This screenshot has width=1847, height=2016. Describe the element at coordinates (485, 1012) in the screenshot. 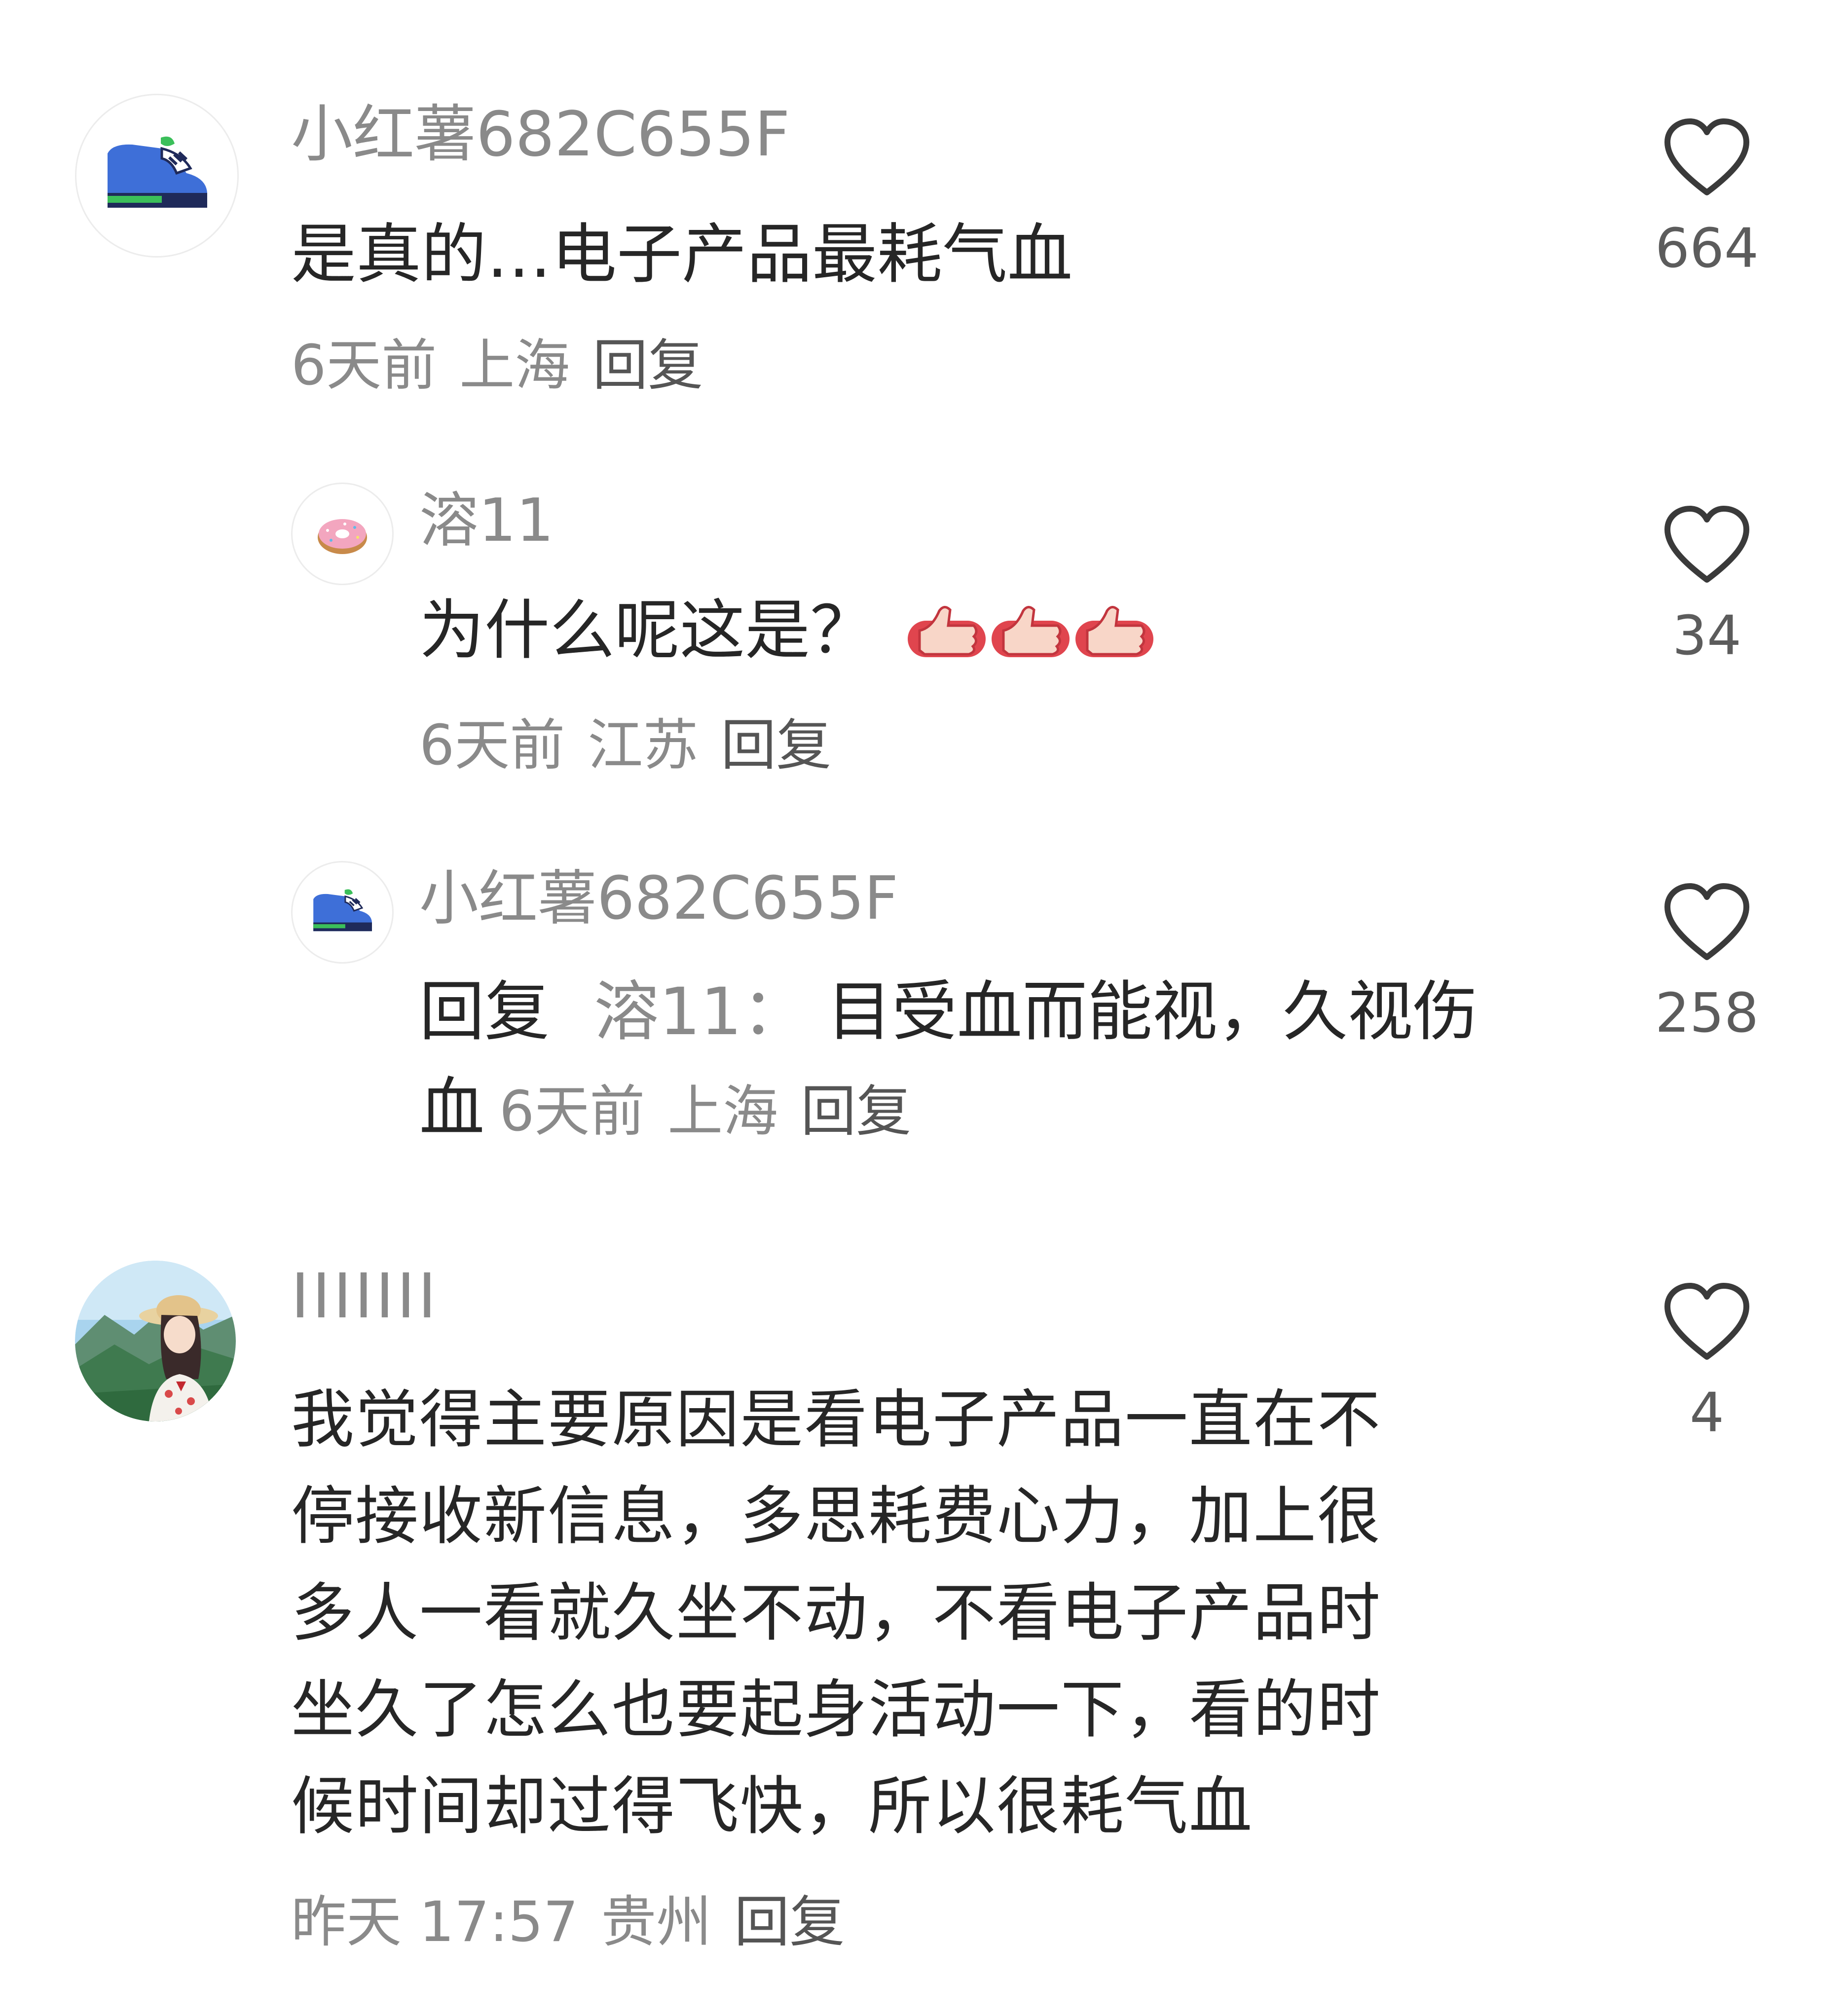

I see `reply-prefix: 回复` at that location.